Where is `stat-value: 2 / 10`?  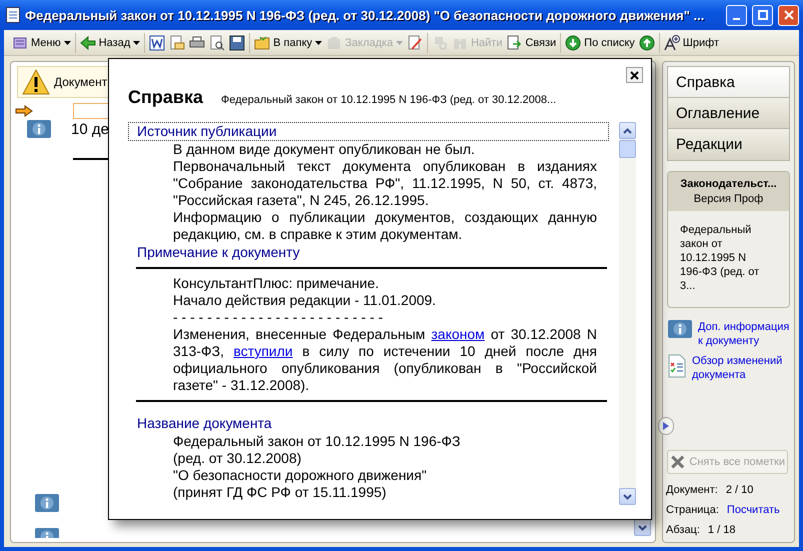 stat-value: 2 / 10 is located at coordinates (740, 490).